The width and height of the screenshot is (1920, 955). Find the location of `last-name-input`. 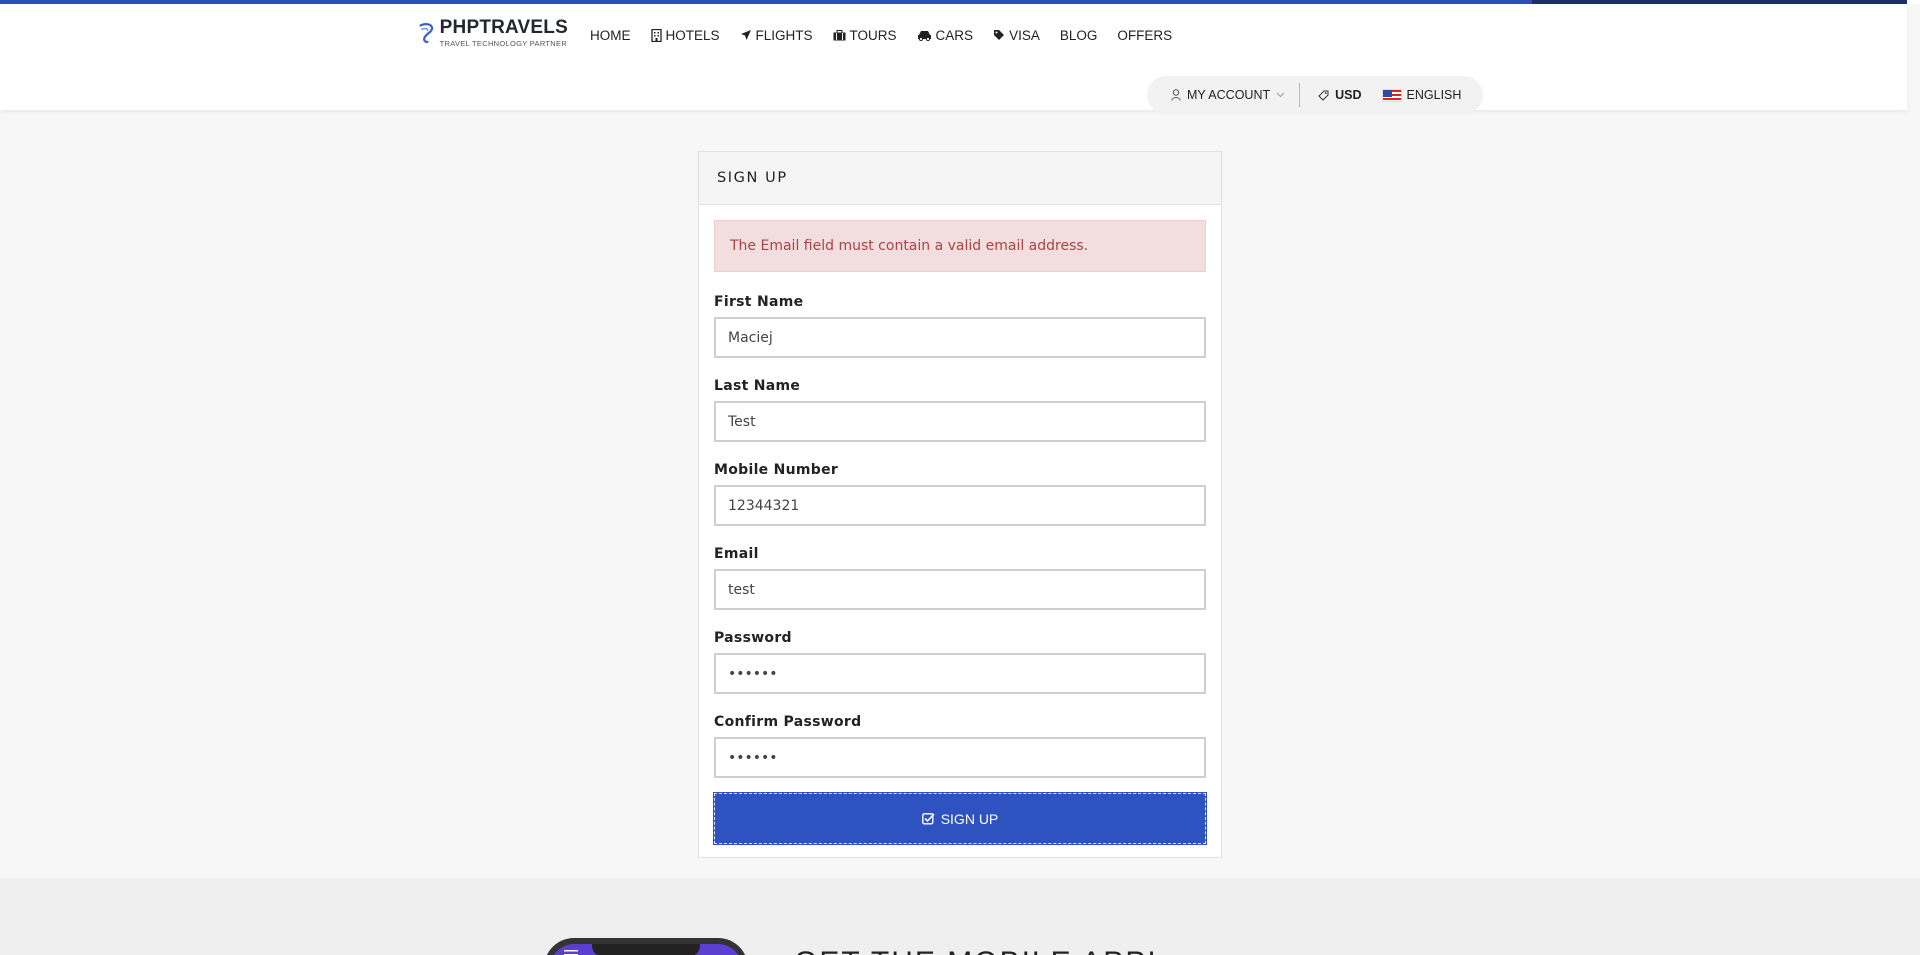

last-name-input is located at coordinates (960, 421).